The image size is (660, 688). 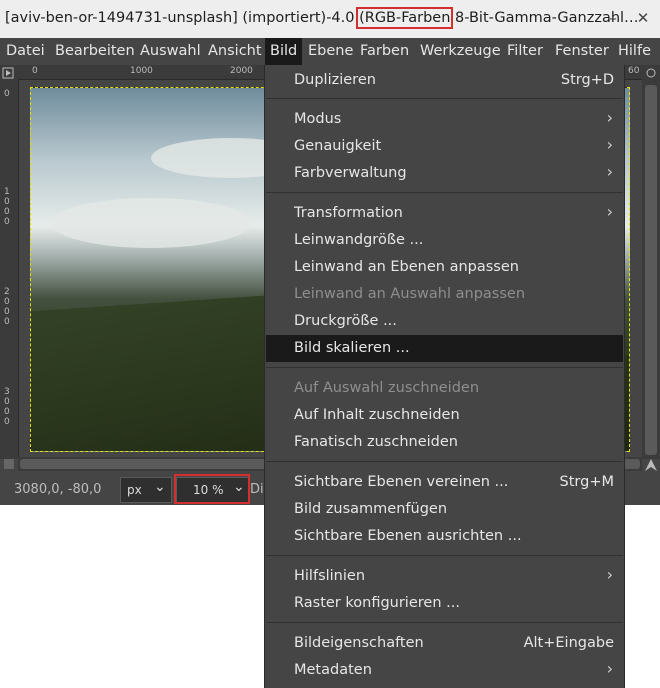 I want to click on menu-item-bild-zusammenfuegen: Bild zusammenfügen, so click(x=444, y=509).